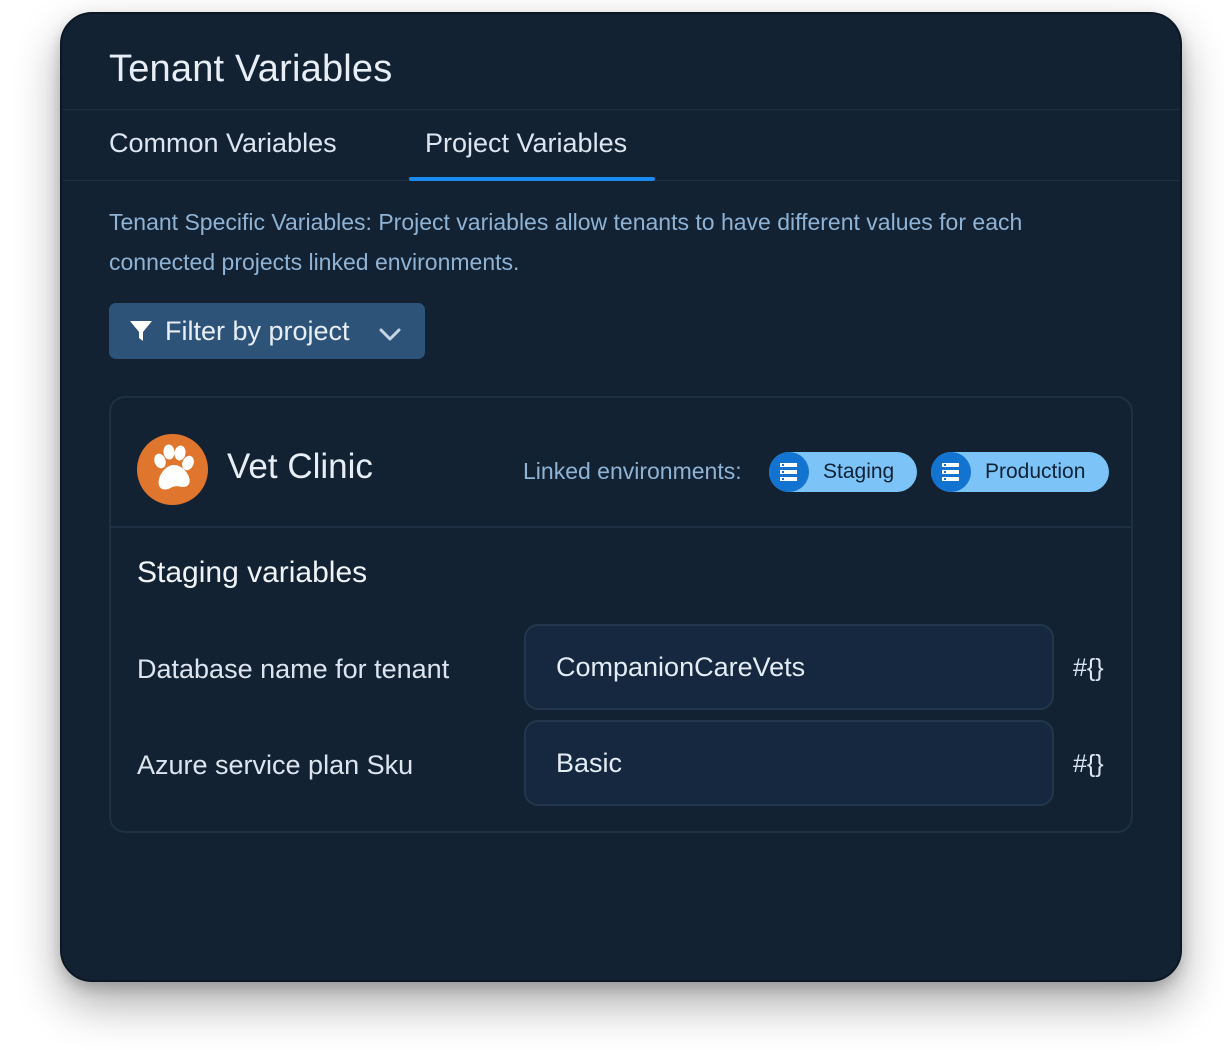 This screenshot has width=1224, height=1050. I want to click on linked-environments-label: Linked environments:, so click(632, 471).